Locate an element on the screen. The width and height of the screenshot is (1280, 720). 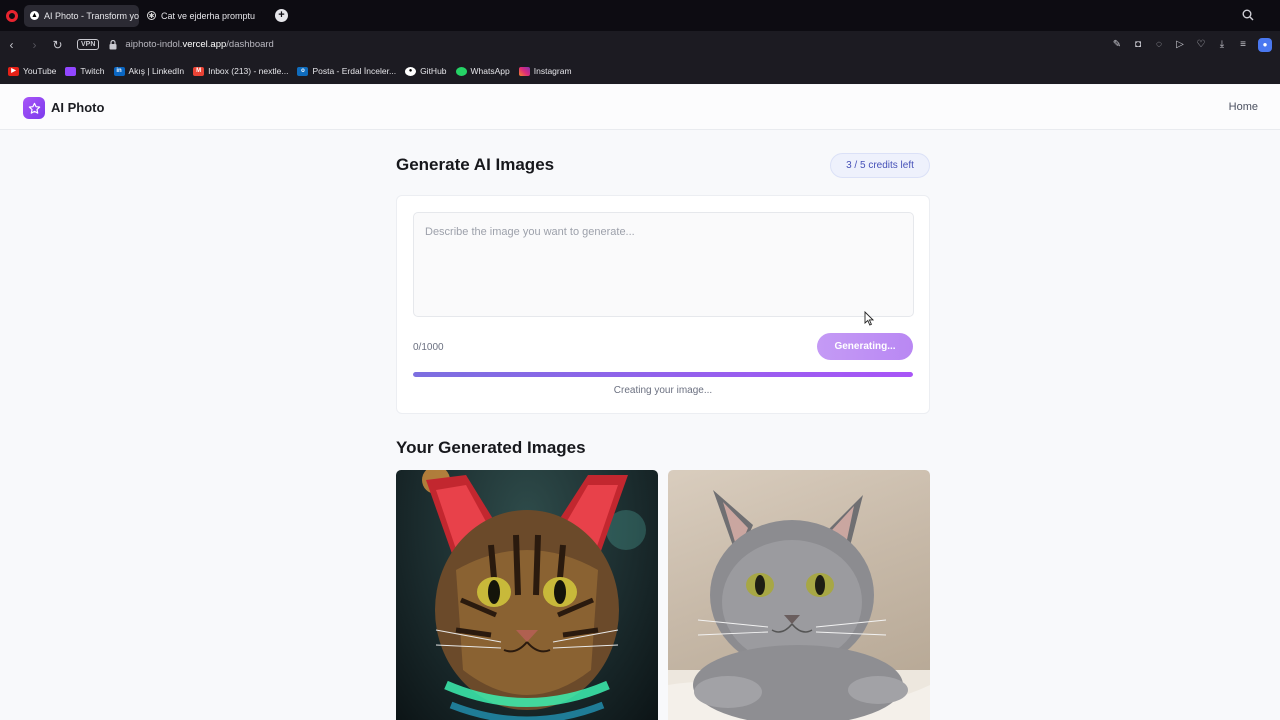
profile-avatar: ● is located at coordinates (1265, 45).